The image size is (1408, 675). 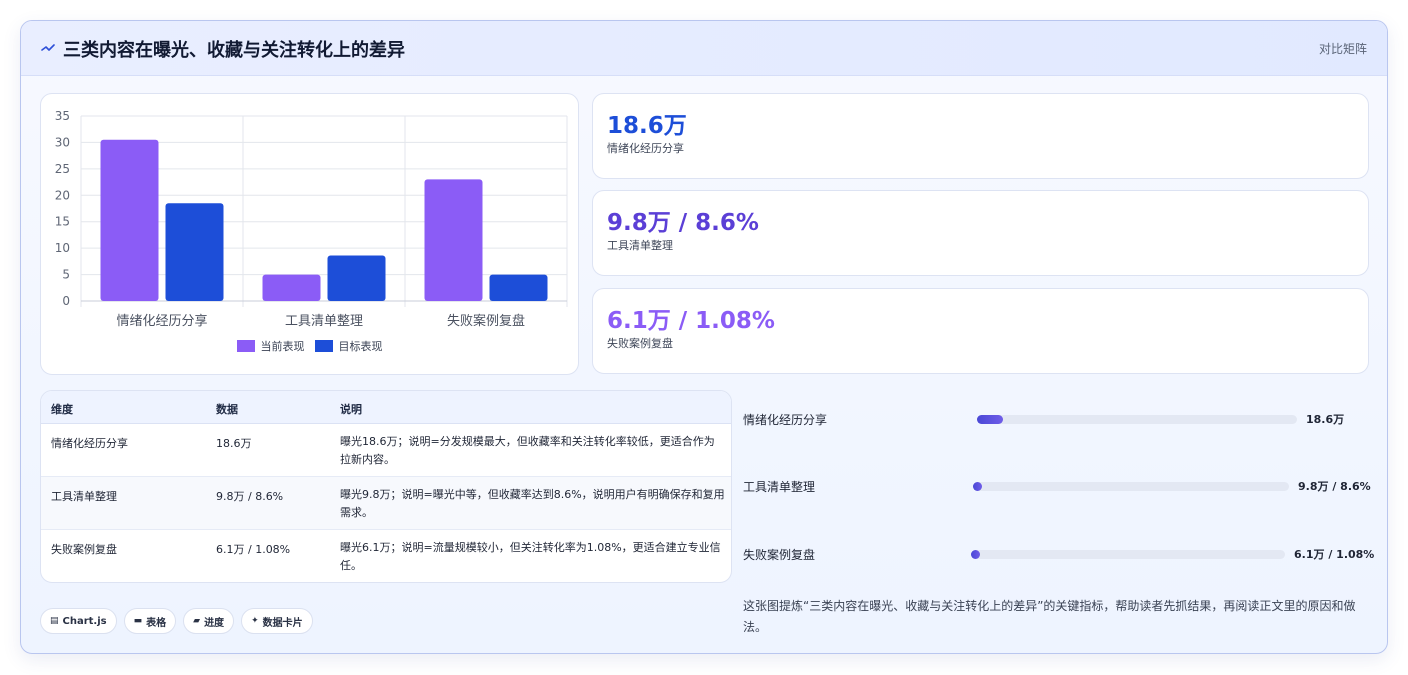 What do you see at coordinates (255, 621) in the screenshot?
I see `sparkle-icon: ✦` at bounding box center [255, 621].